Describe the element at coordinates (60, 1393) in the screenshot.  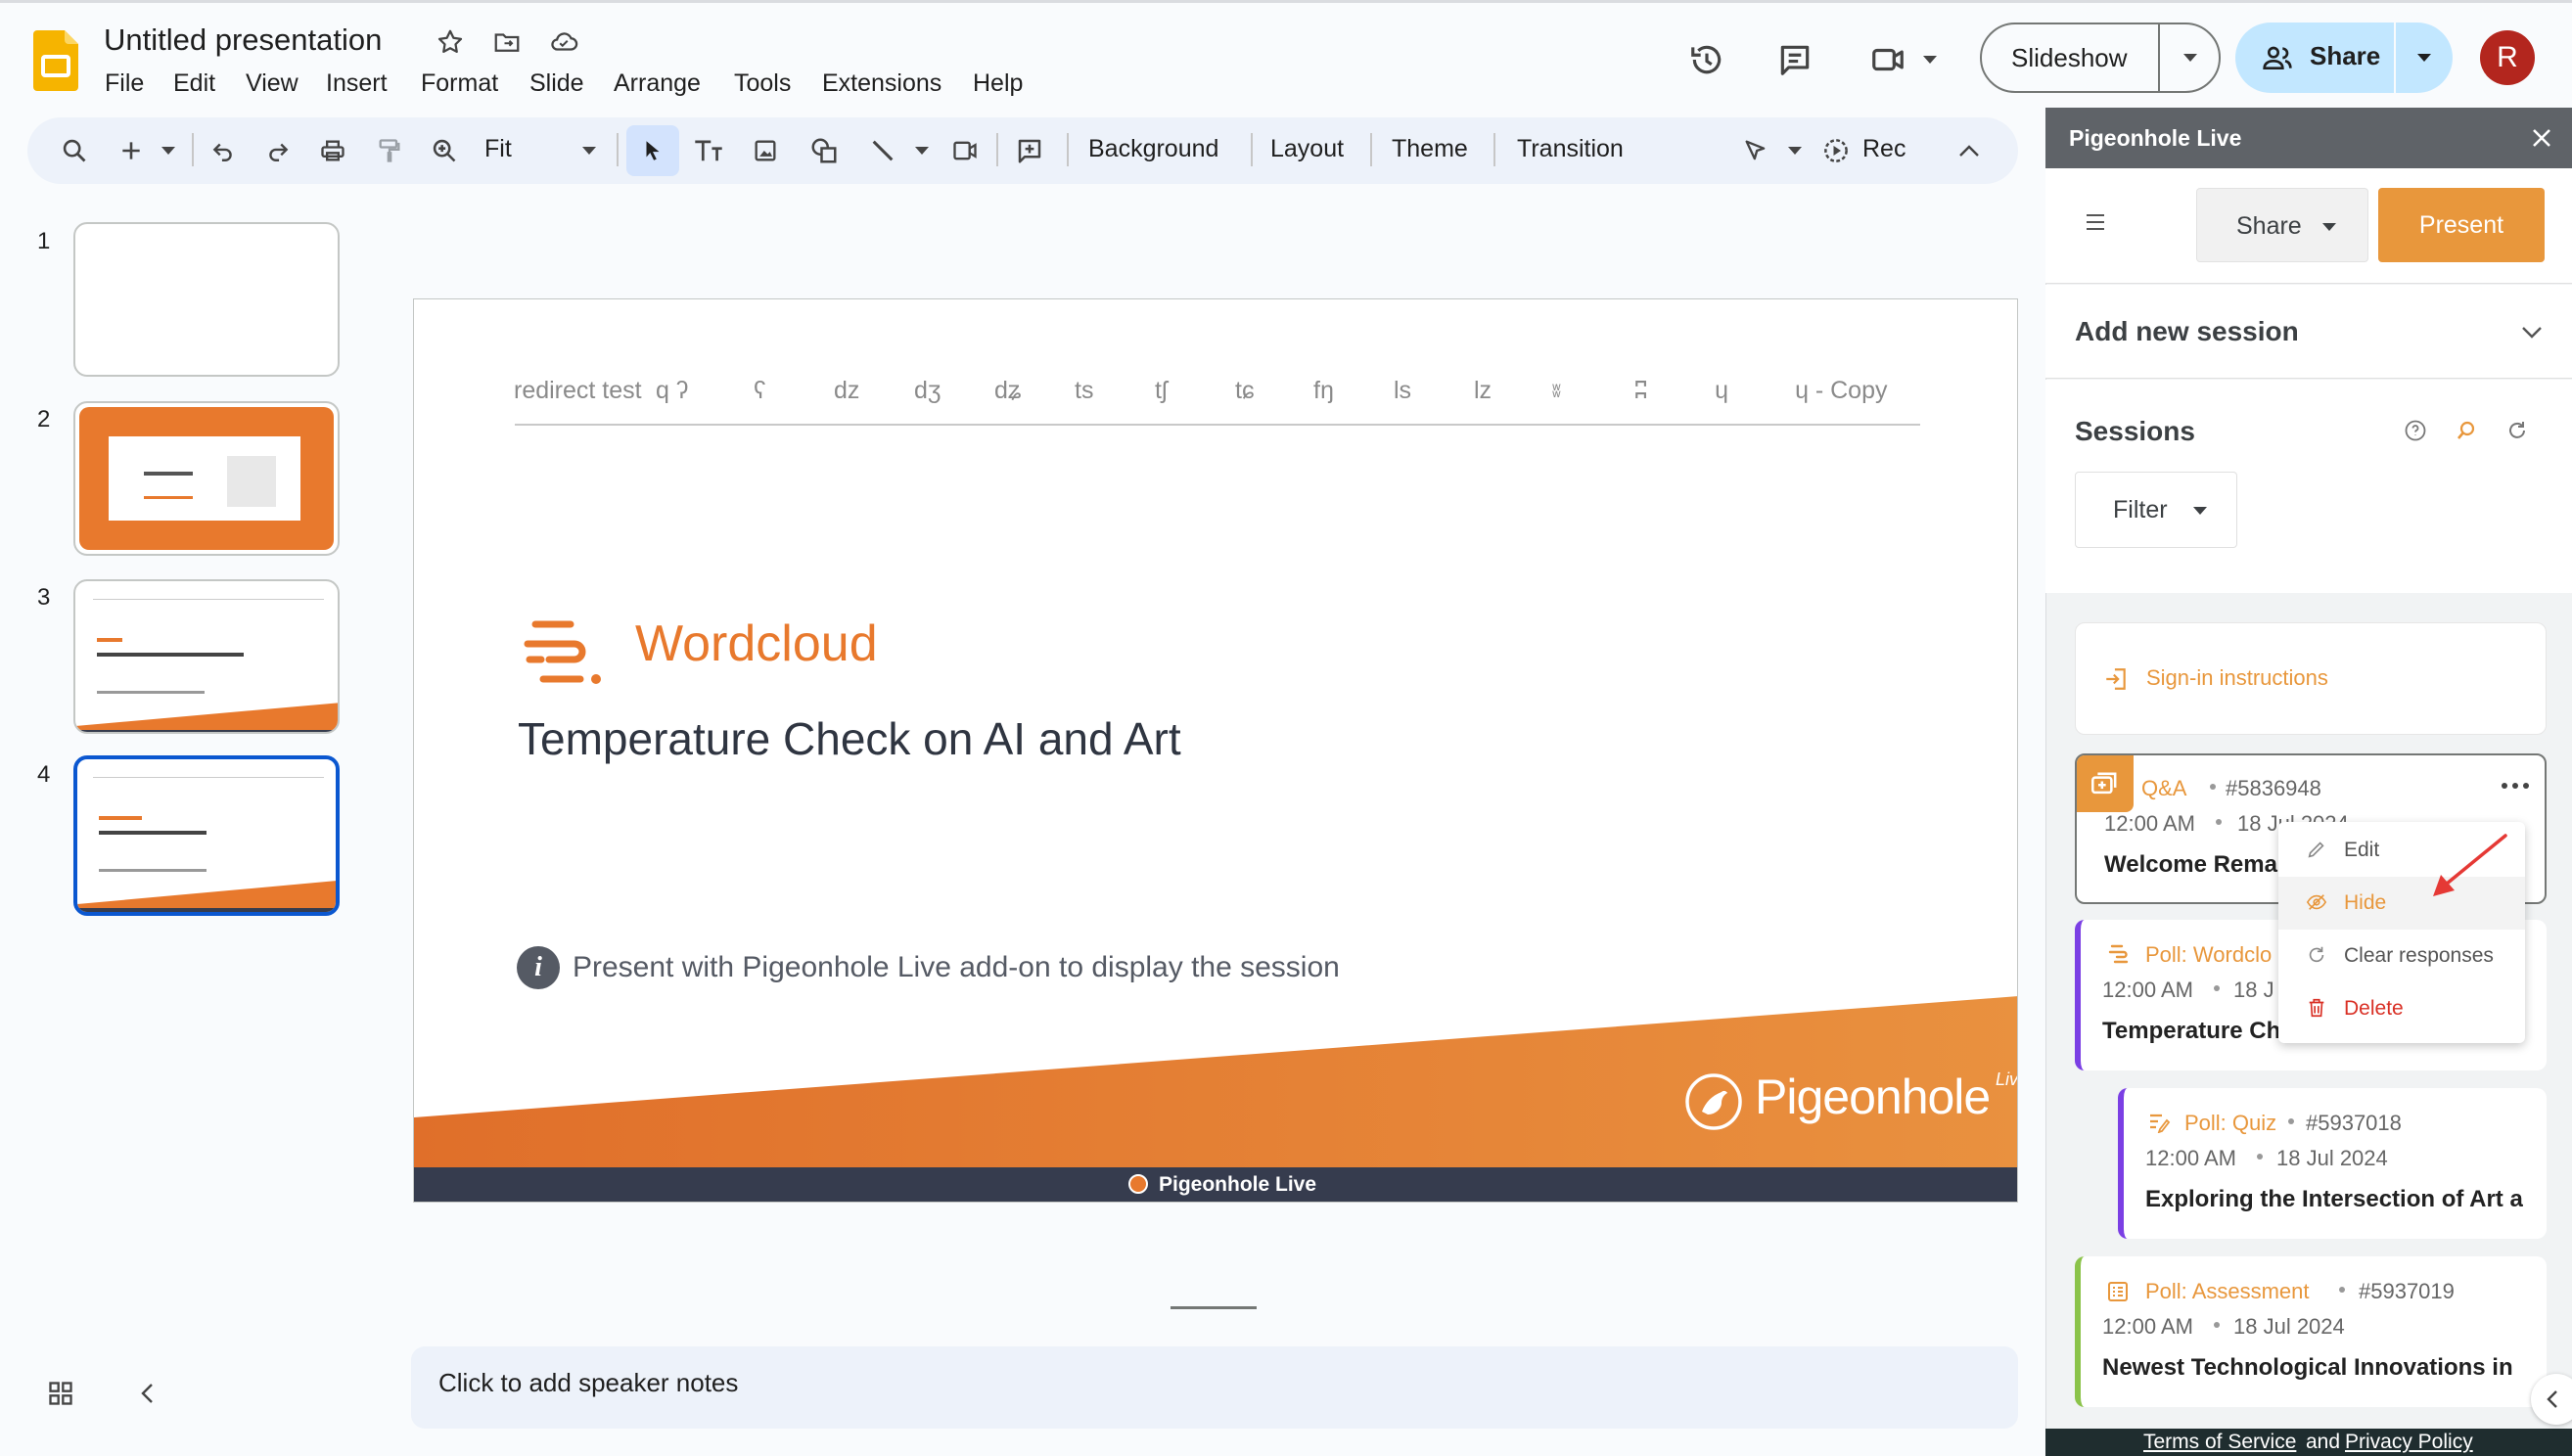
I see `grid-view-icon` at that location.